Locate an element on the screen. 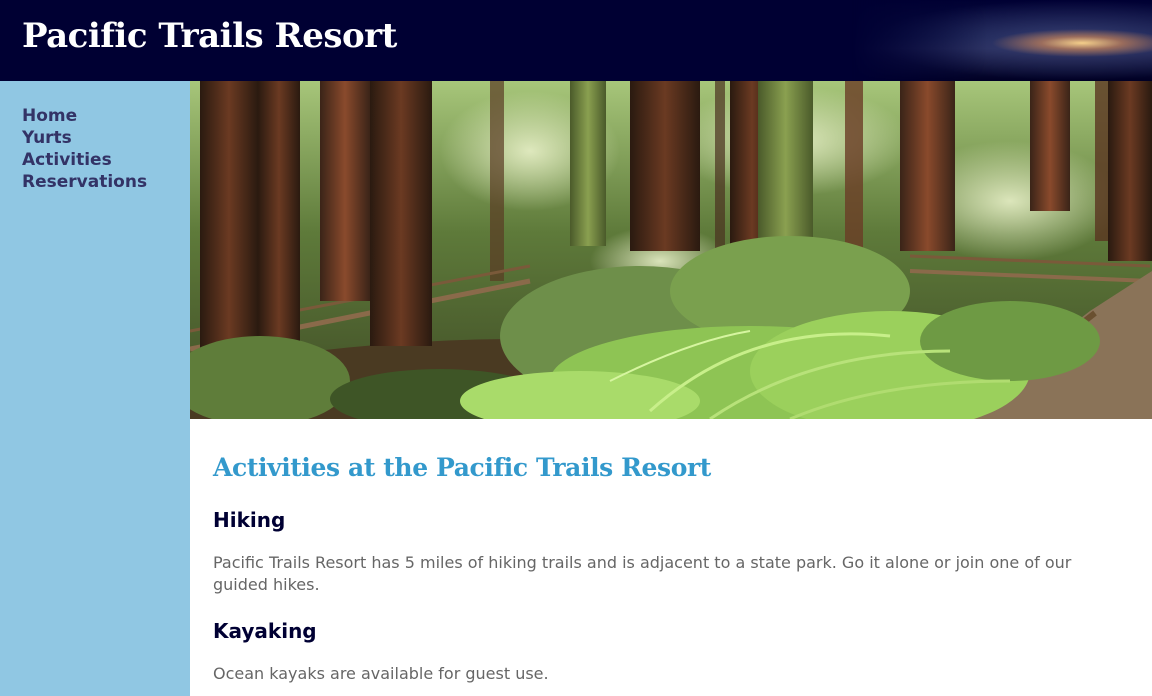 Image resolution: width=1152 pixels, height=696 pixels. section-heading-hiking: Hiking is located at coordinates (249, 520).